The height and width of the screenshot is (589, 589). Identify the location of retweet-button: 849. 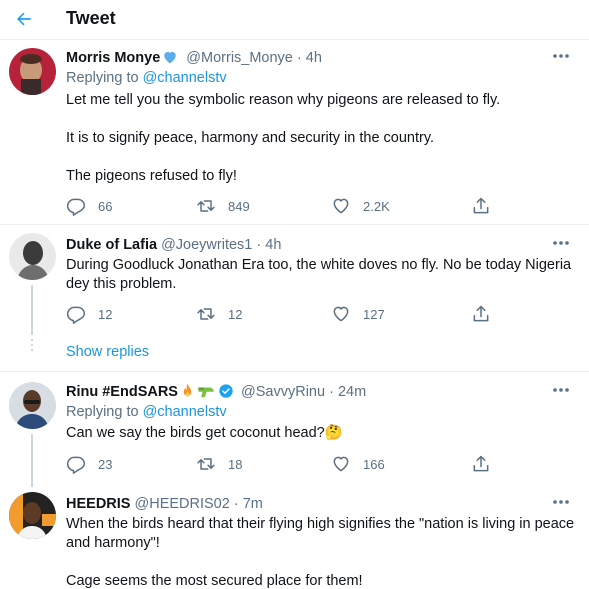
(223, 206).